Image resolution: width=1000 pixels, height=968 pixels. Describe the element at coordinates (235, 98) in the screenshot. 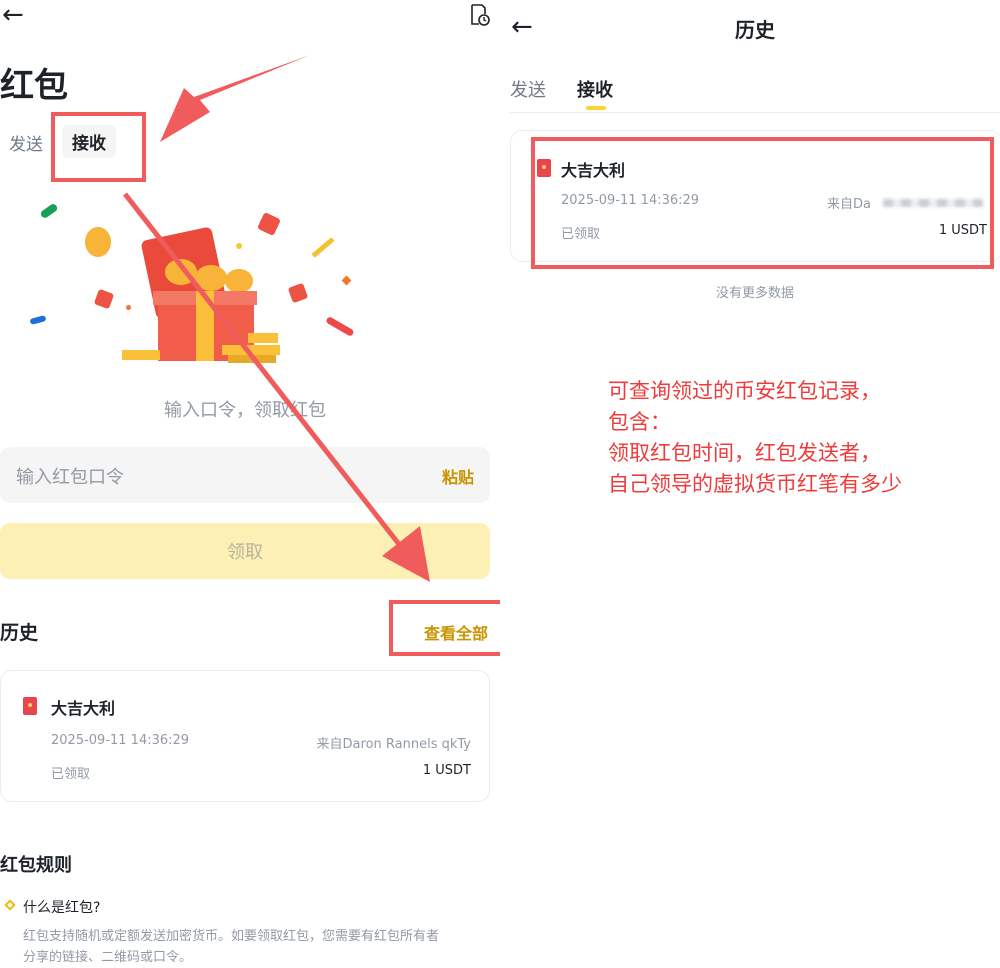

I see `arrow-to-receive-tab` at that location.